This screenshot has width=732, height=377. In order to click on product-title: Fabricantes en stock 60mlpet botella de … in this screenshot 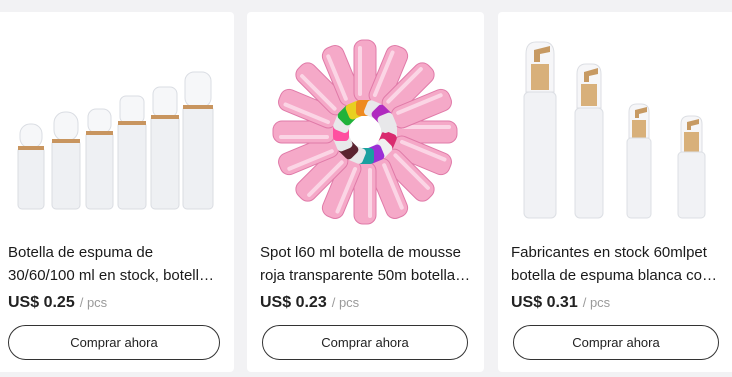, I will do `click(617, 264)`.